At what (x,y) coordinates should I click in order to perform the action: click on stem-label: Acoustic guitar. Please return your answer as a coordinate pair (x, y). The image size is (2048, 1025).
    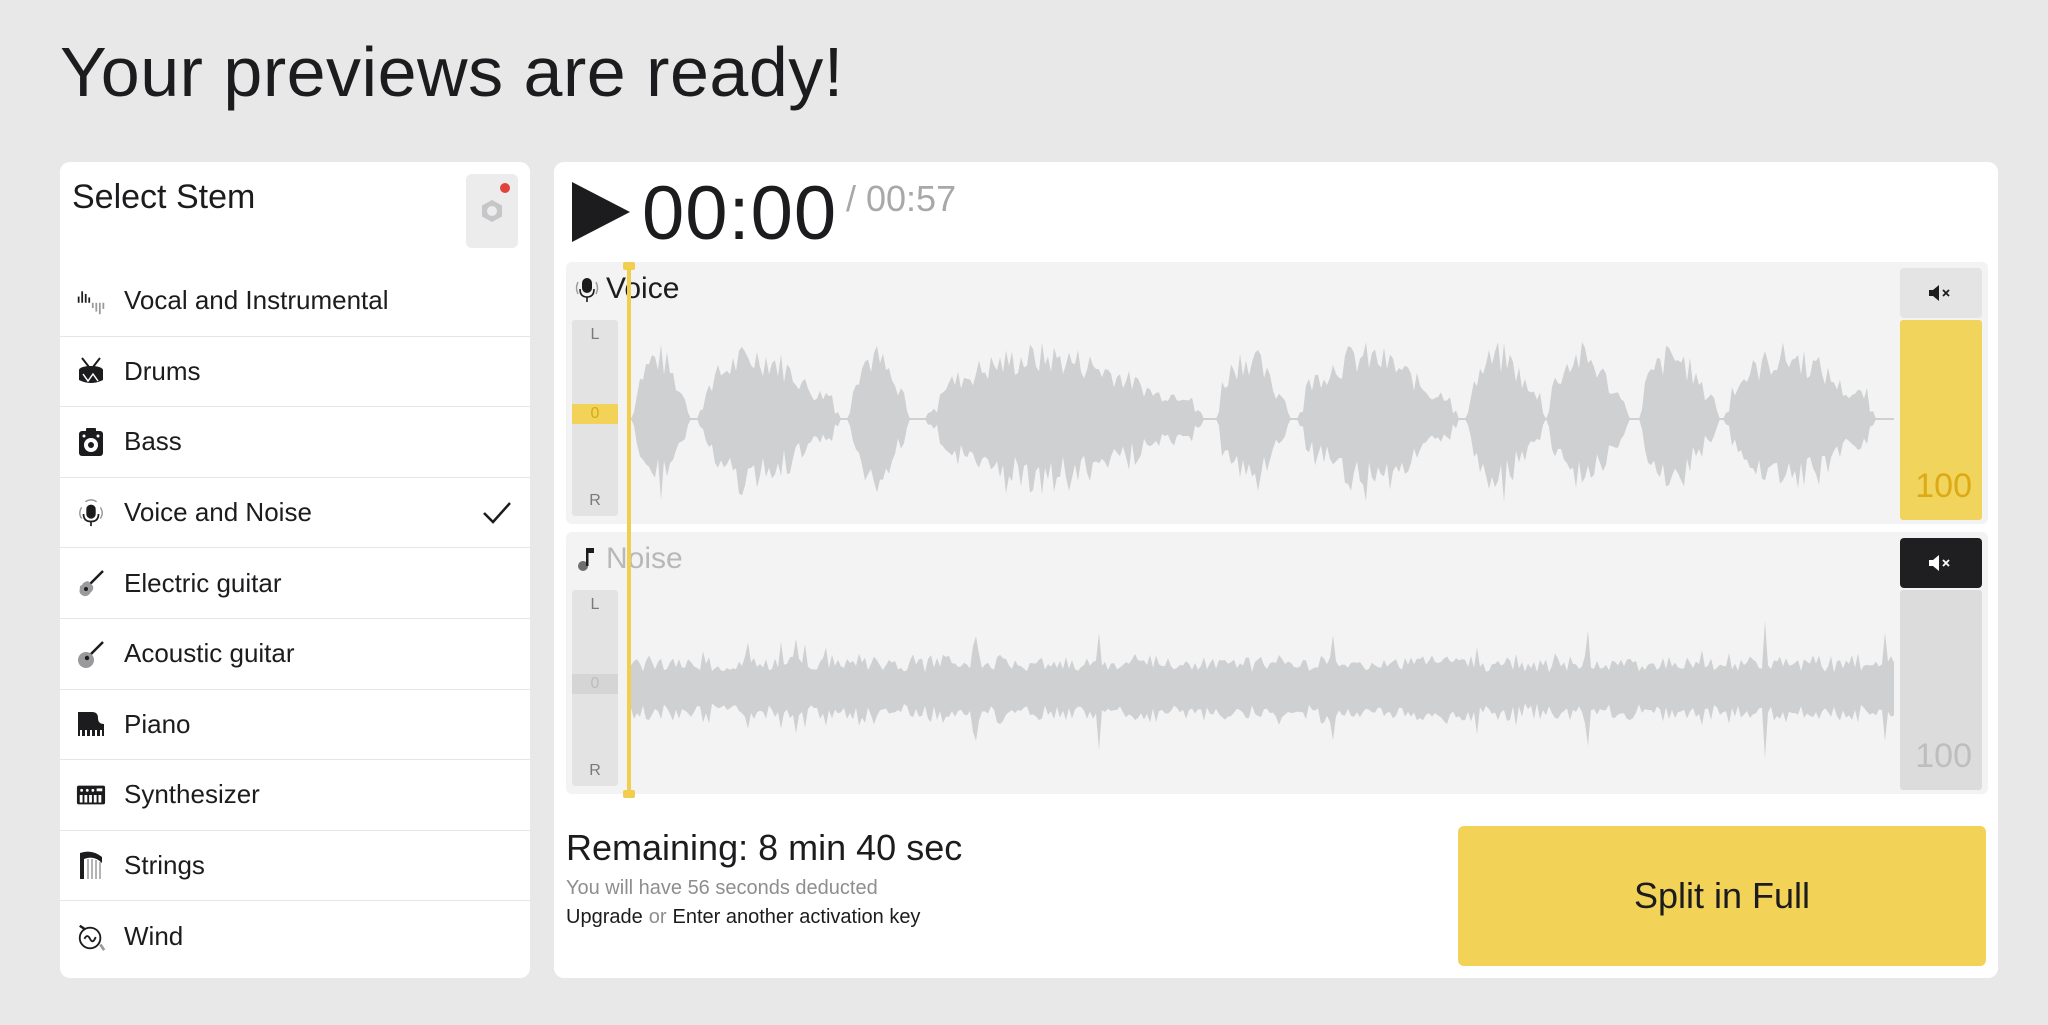
    Looking at the image, I should click on (209, 653).